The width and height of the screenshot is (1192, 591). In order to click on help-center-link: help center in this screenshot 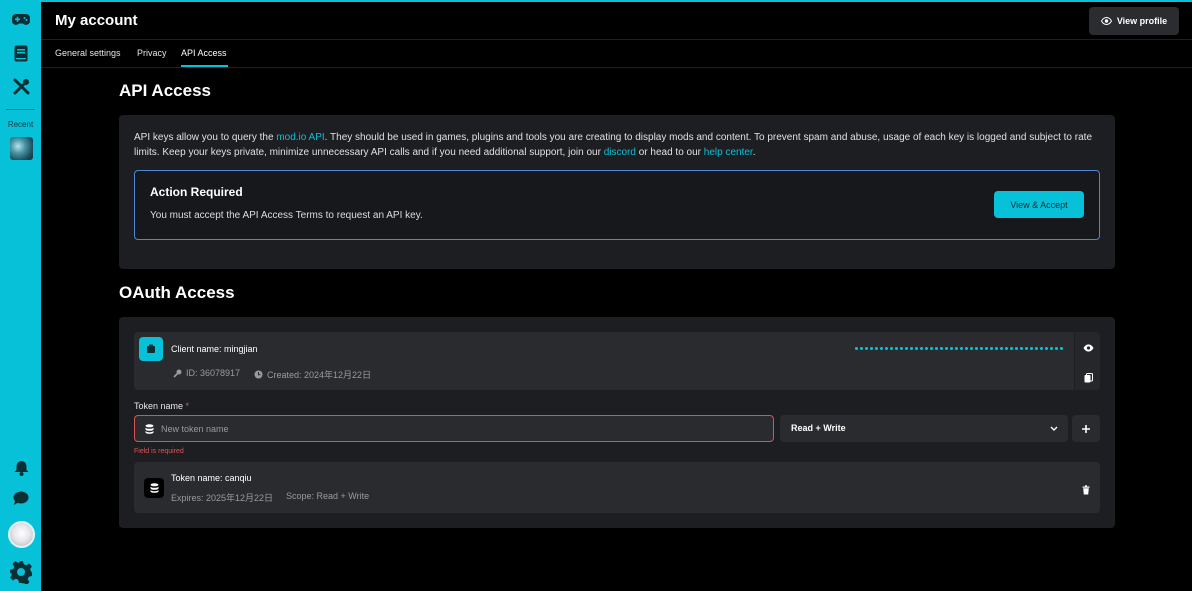, I will do `click(728, 152)`.